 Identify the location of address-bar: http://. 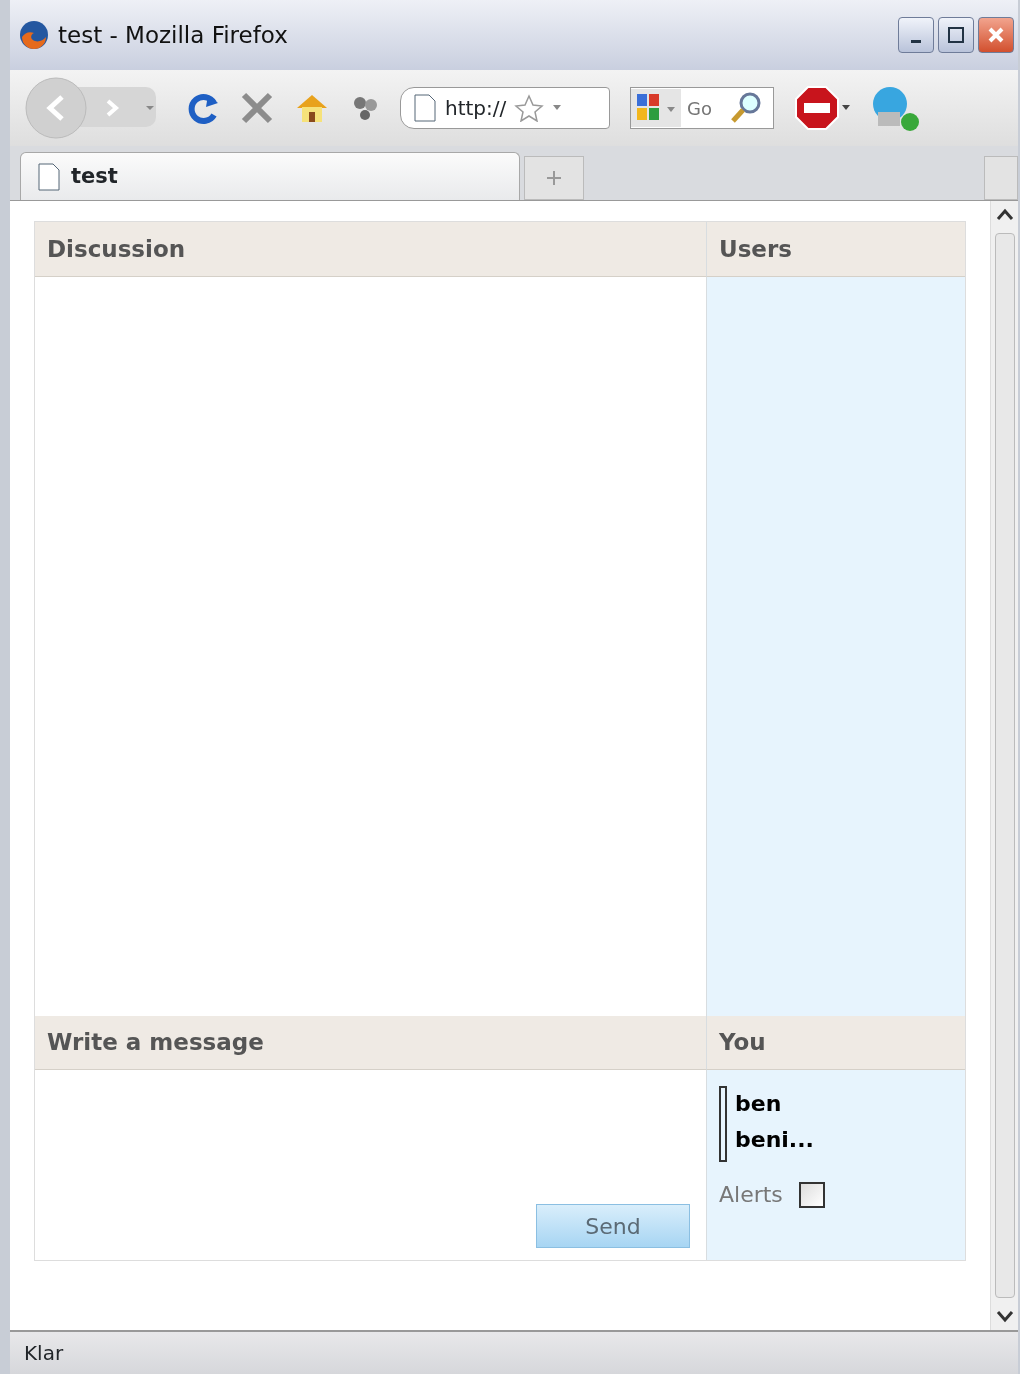
(505, 108).